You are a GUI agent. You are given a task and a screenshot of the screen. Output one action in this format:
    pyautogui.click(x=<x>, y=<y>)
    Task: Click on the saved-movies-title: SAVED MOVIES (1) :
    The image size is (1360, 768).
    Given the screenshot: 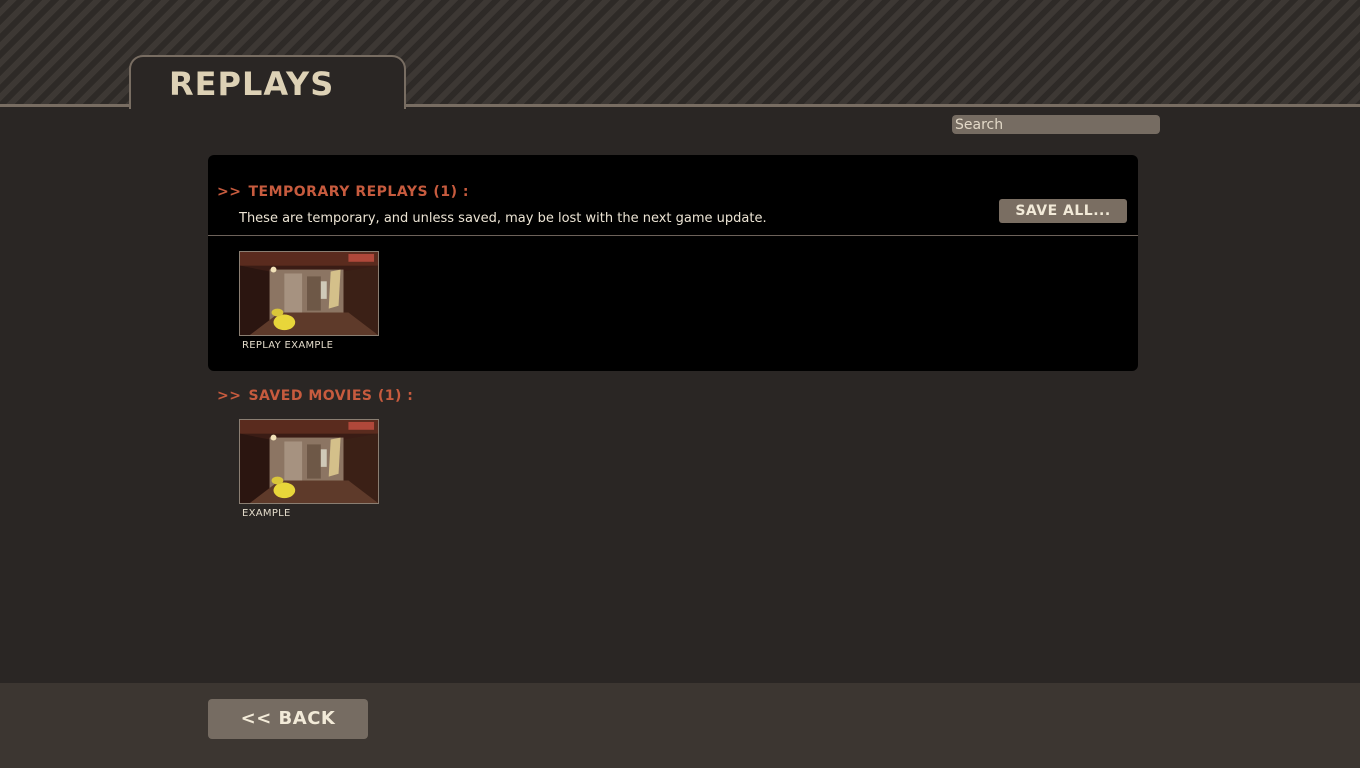 What is the action you would take?
    pyautogui.click(x=331, y=396)
    